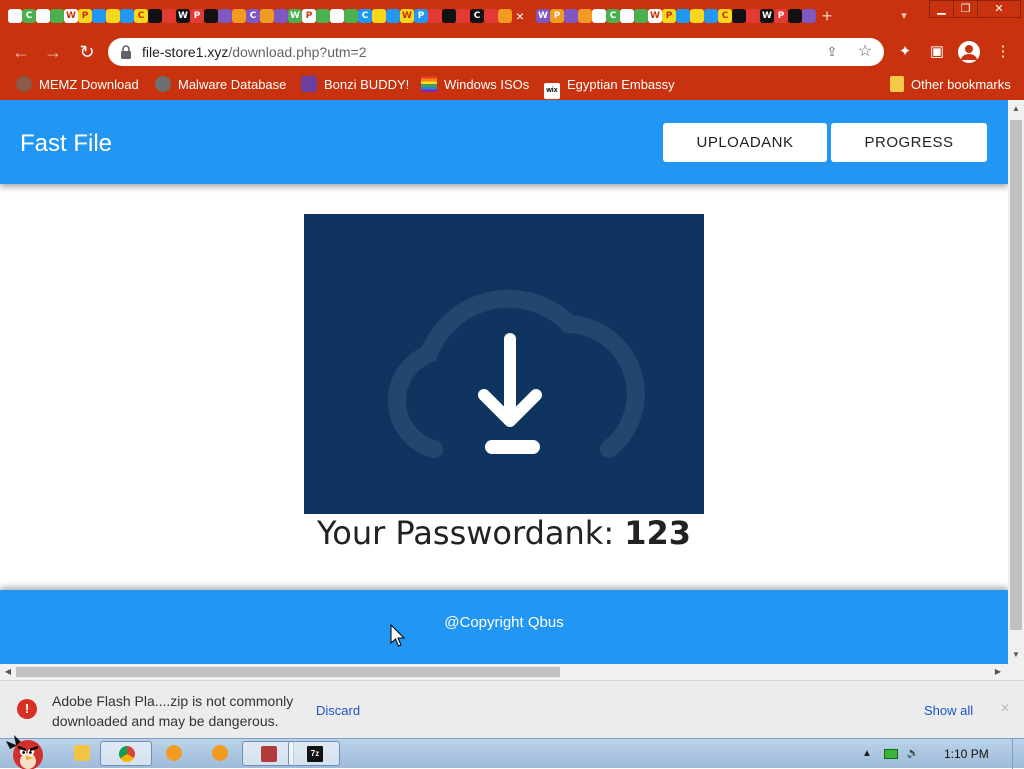  I want to click on window-minimize-button: ▁, so click(941, 9).